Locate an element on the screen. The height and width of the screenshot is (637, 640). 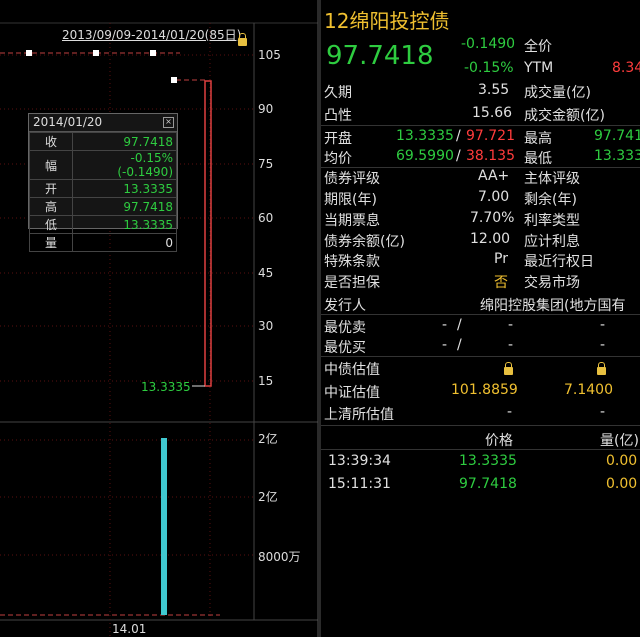
tooltip-value: 13.3335 is located at coordinates (124, 224).